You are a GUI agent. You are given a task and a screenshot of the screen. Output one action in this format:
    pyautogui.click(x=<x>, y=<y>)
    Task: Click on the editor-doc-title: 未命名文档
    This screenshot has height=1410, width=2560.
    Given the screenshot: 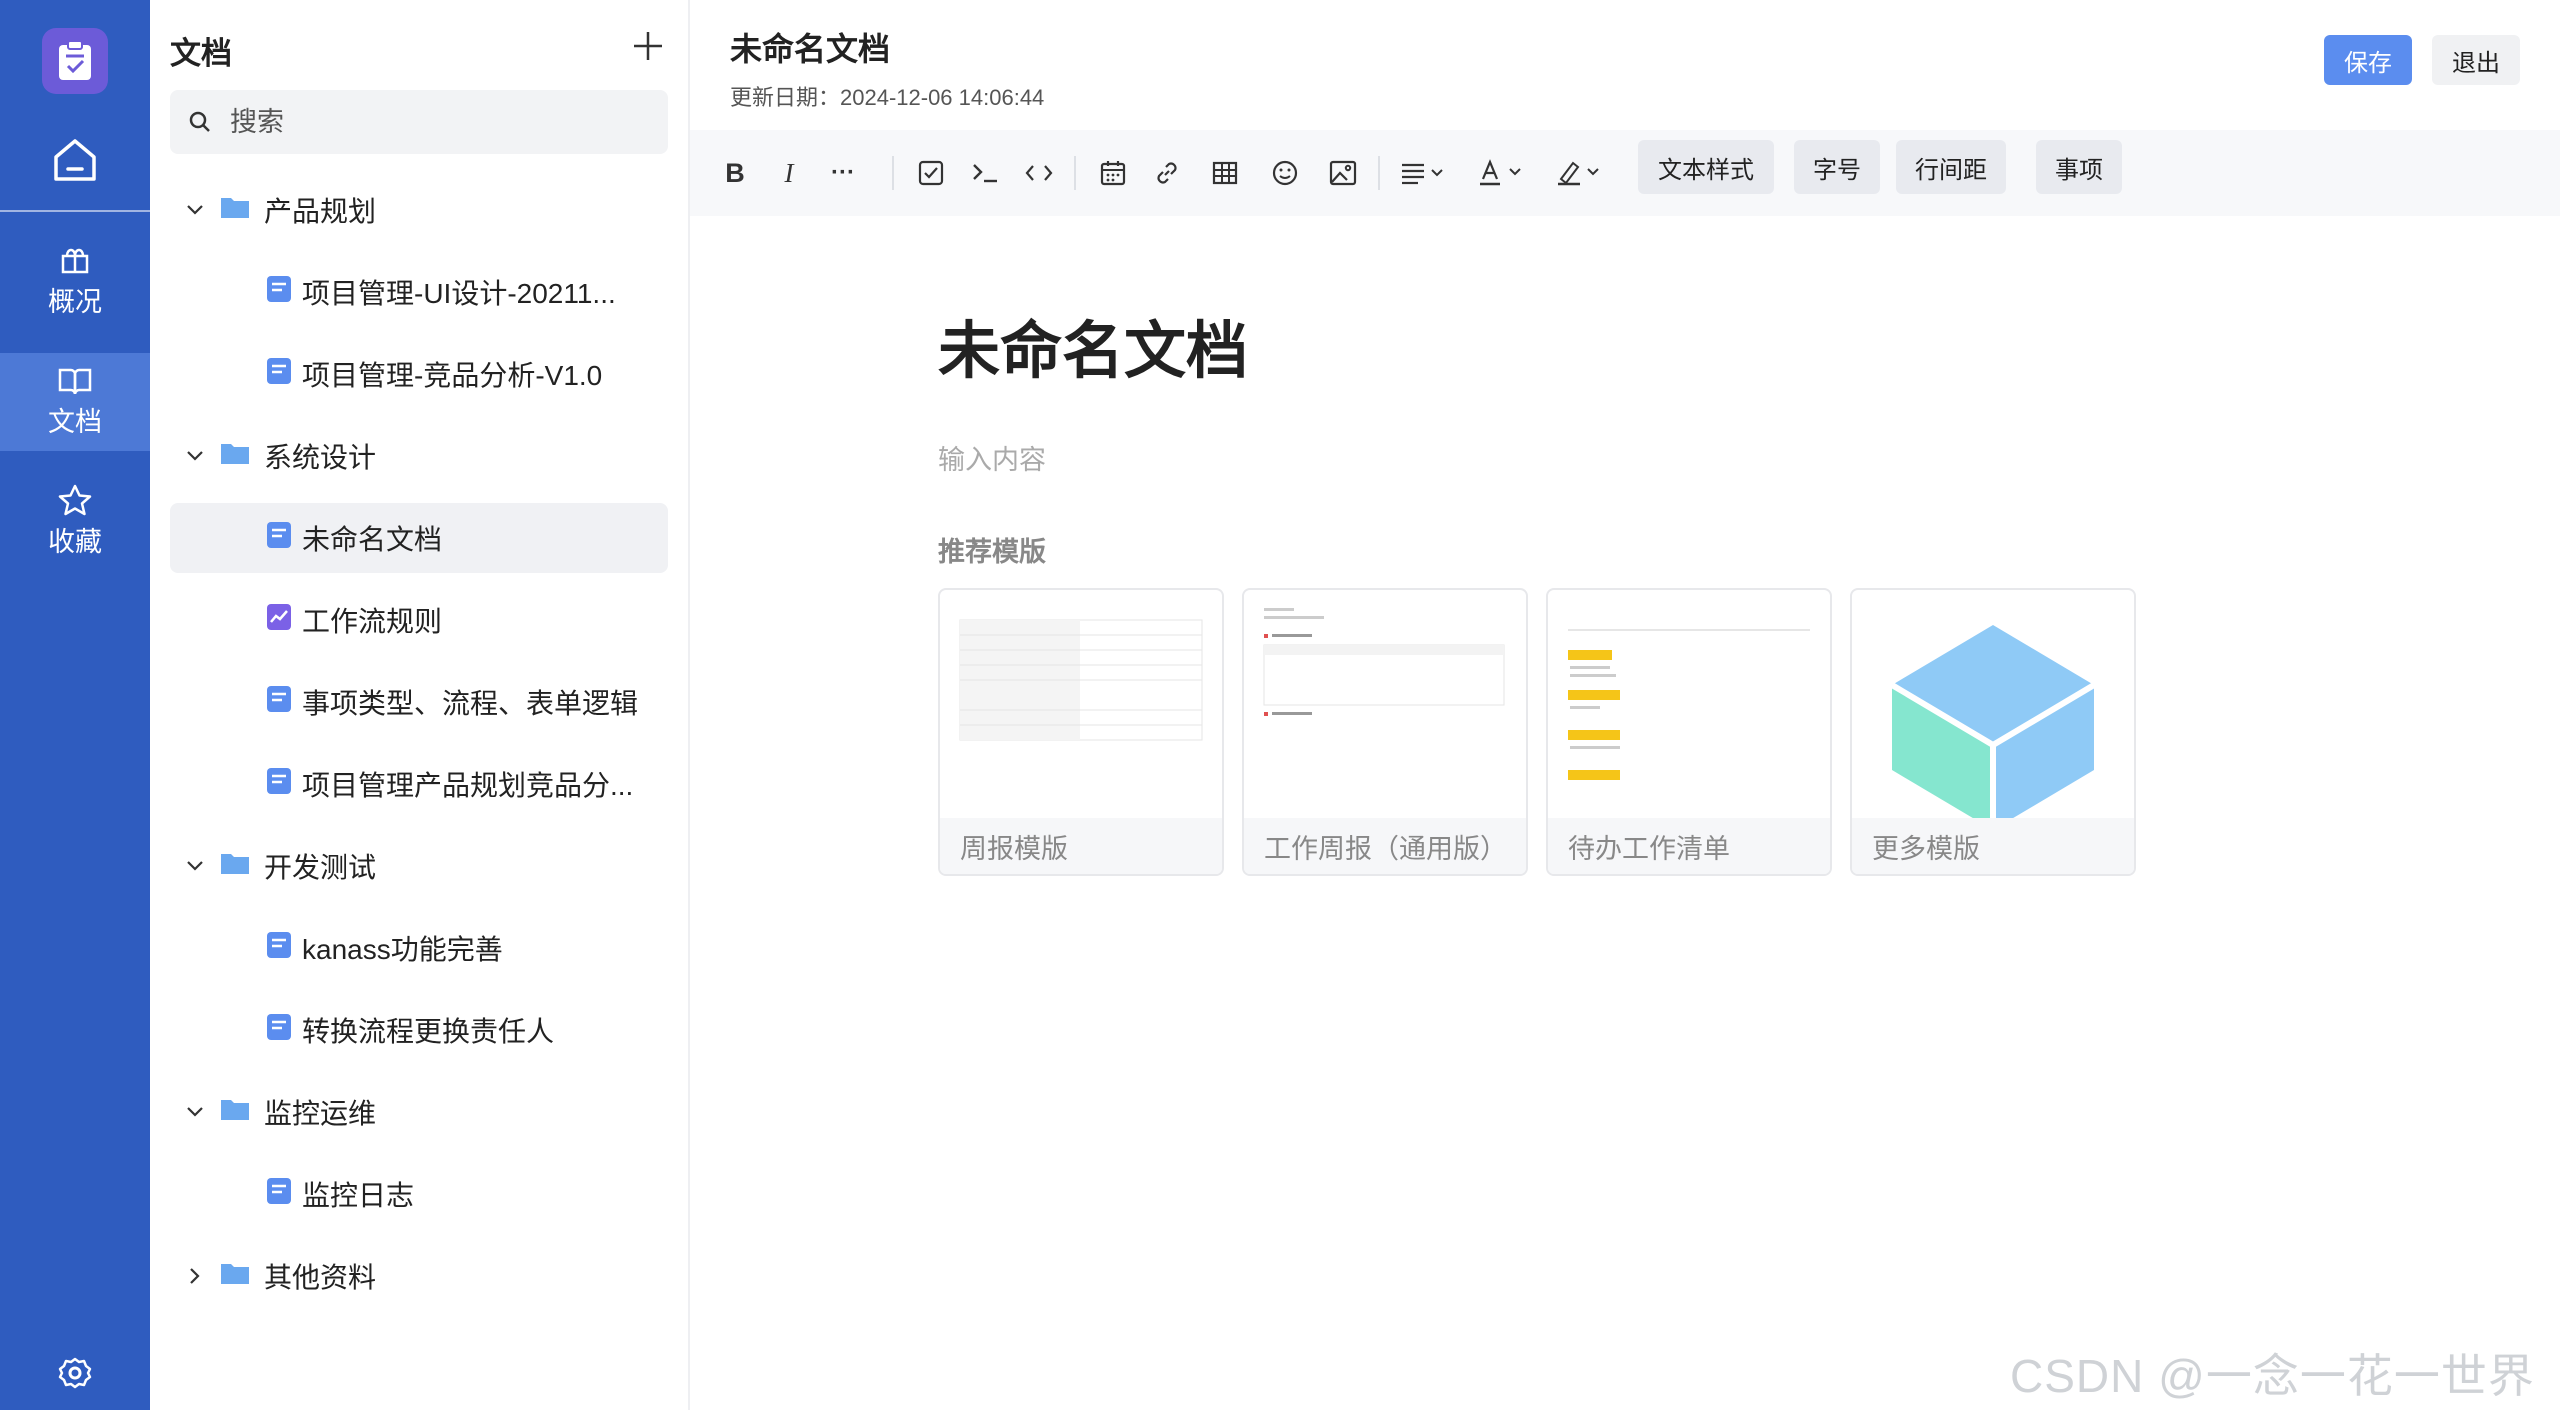 What is the action you would take?
    pyautogui.click(x=1093, y=345)
    